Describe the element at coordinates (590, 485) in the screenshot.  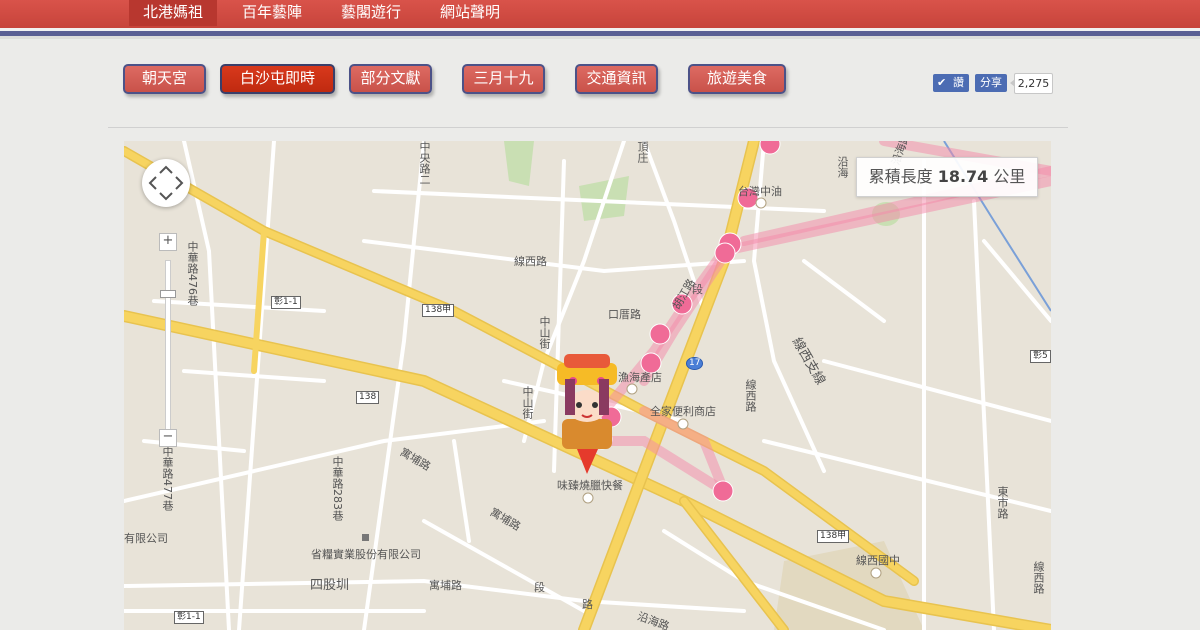
I see `map-label-poi: 味臻燒臘快餐` at that location.